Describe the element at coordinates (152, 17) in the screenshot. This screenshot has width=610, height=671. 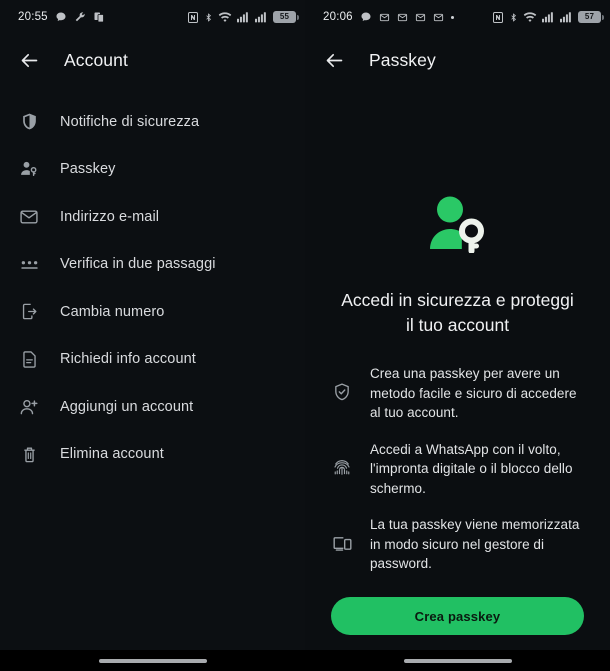
I see `status-bar-left: 20:55 55` at that location.